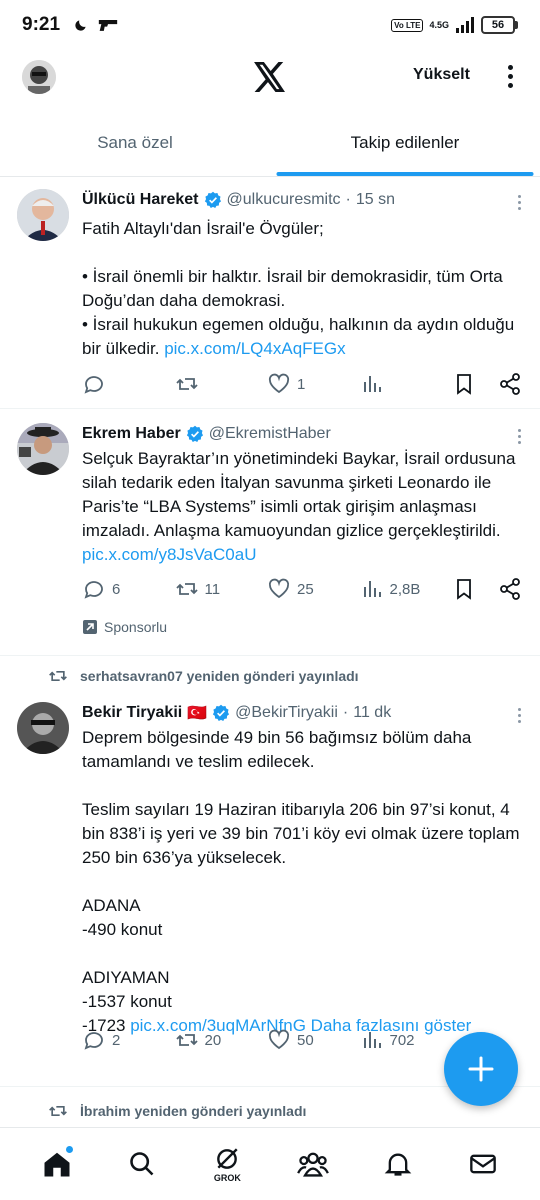 The image size is (540, 1200). What do you see at coordinates (140, 200) in the screenshot?
I see `author-name: Ülkücü Hareket` at bounding box center [140, 200].